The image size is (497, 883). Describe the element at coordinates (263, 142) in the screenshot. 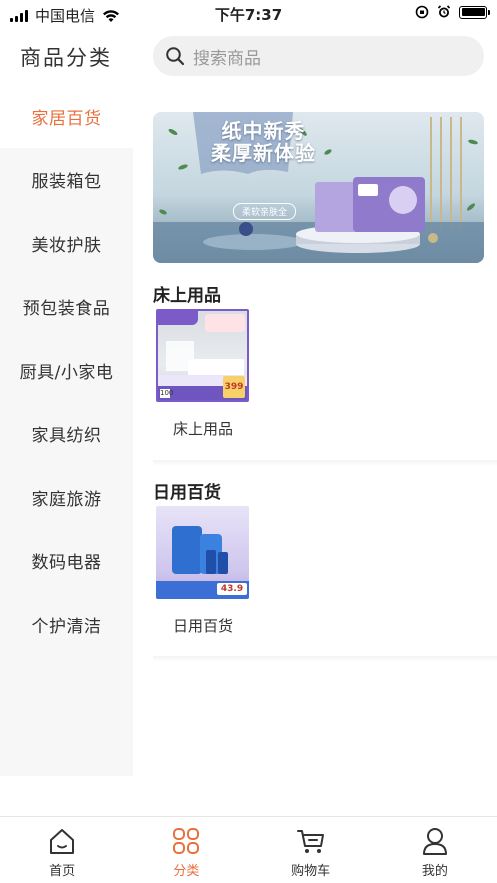

I see `banner-title: 纸中新秀 柔厚新体验` at that location.